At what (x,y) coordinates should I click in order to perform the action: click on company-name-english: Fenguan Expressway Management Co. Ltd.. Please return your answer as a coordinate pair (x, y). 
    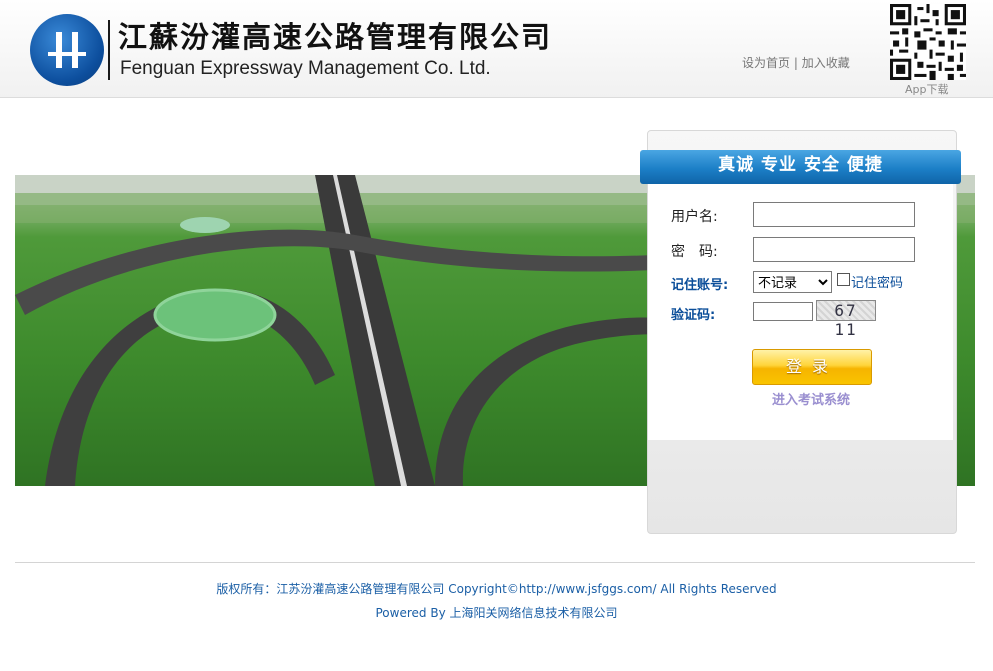
    Looking at the image, I should click on (305, 68).